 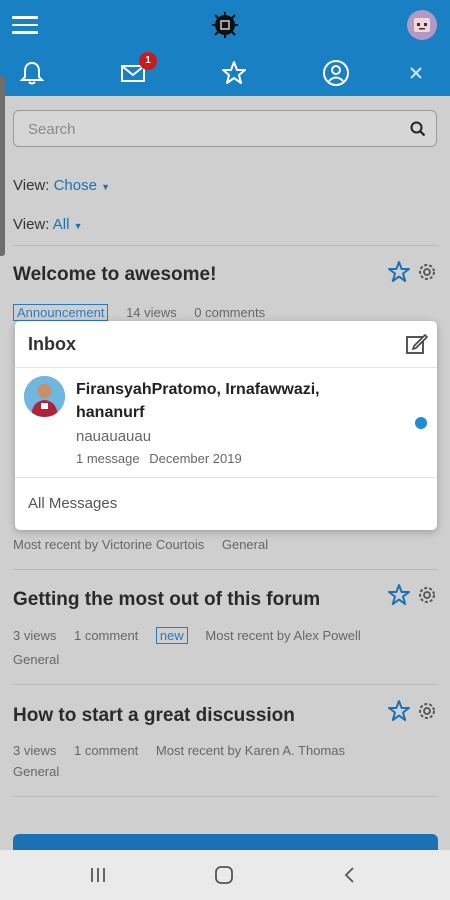 I want to click on views-count: 14 views, so click(x=151, y=312).